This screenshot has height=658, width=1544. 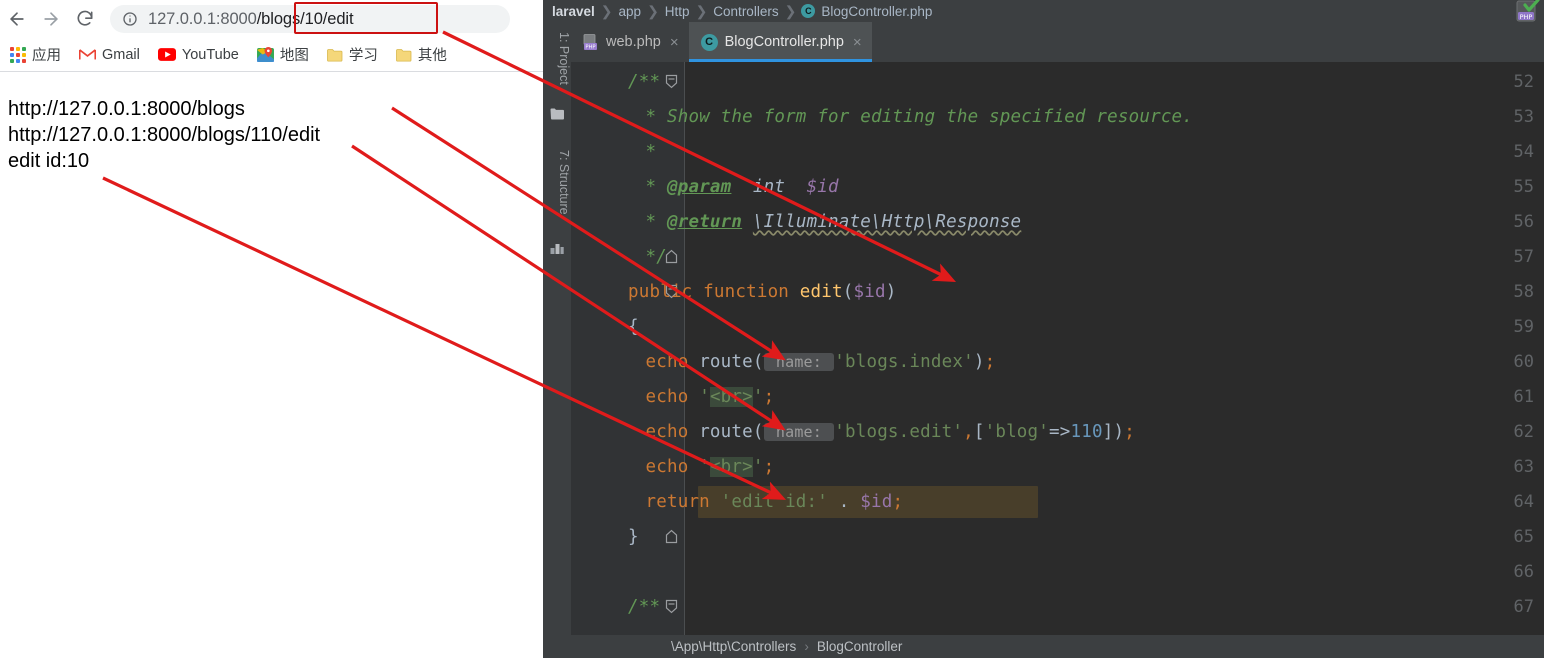 I want to click on breadcrumb-item-app: app, so click(x=630, y=11).